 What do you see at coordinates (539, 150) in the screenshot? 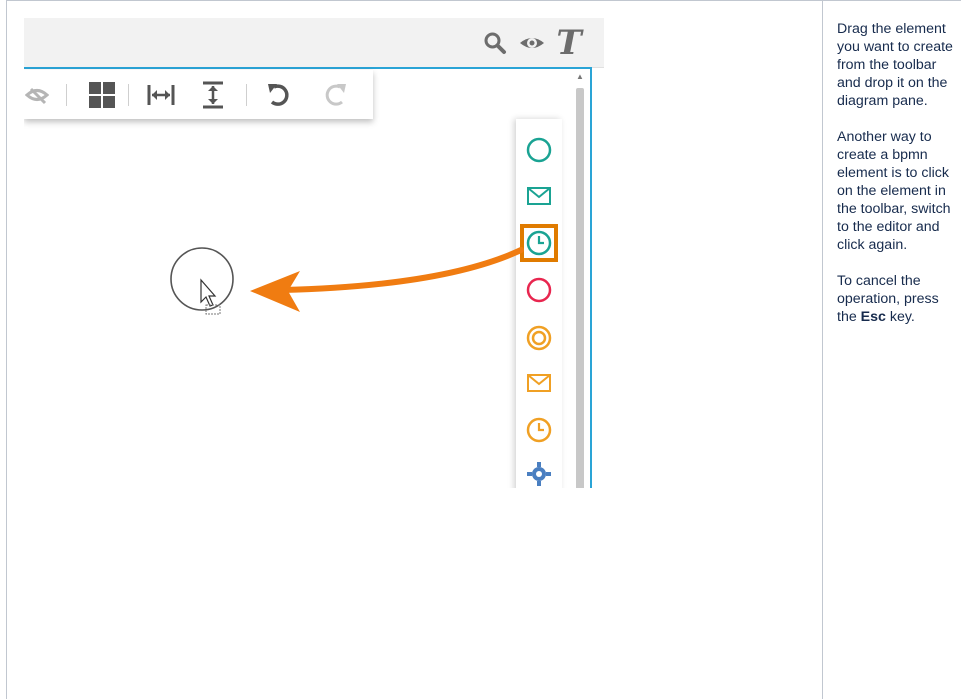
I see `start-event-icon` at bounding box center [539, 150].